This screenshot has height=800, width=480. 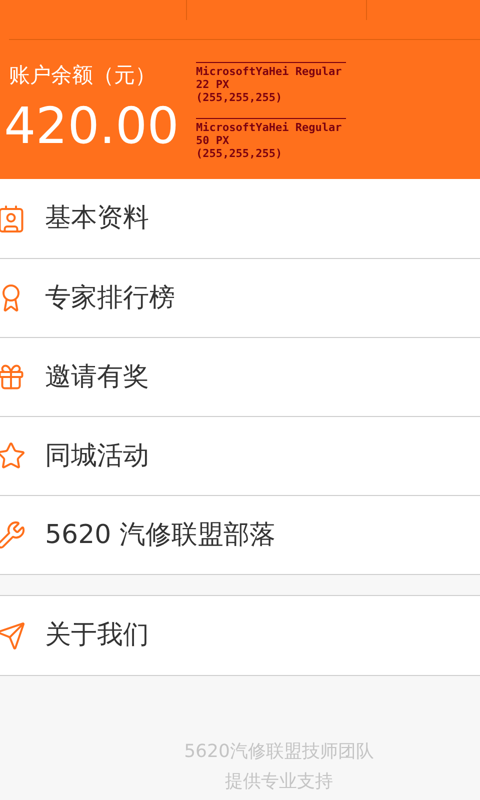 What do you see at coordinates (13, 377) in the screenshot?
I see `gift-icon` at bounding box center [13, 377].